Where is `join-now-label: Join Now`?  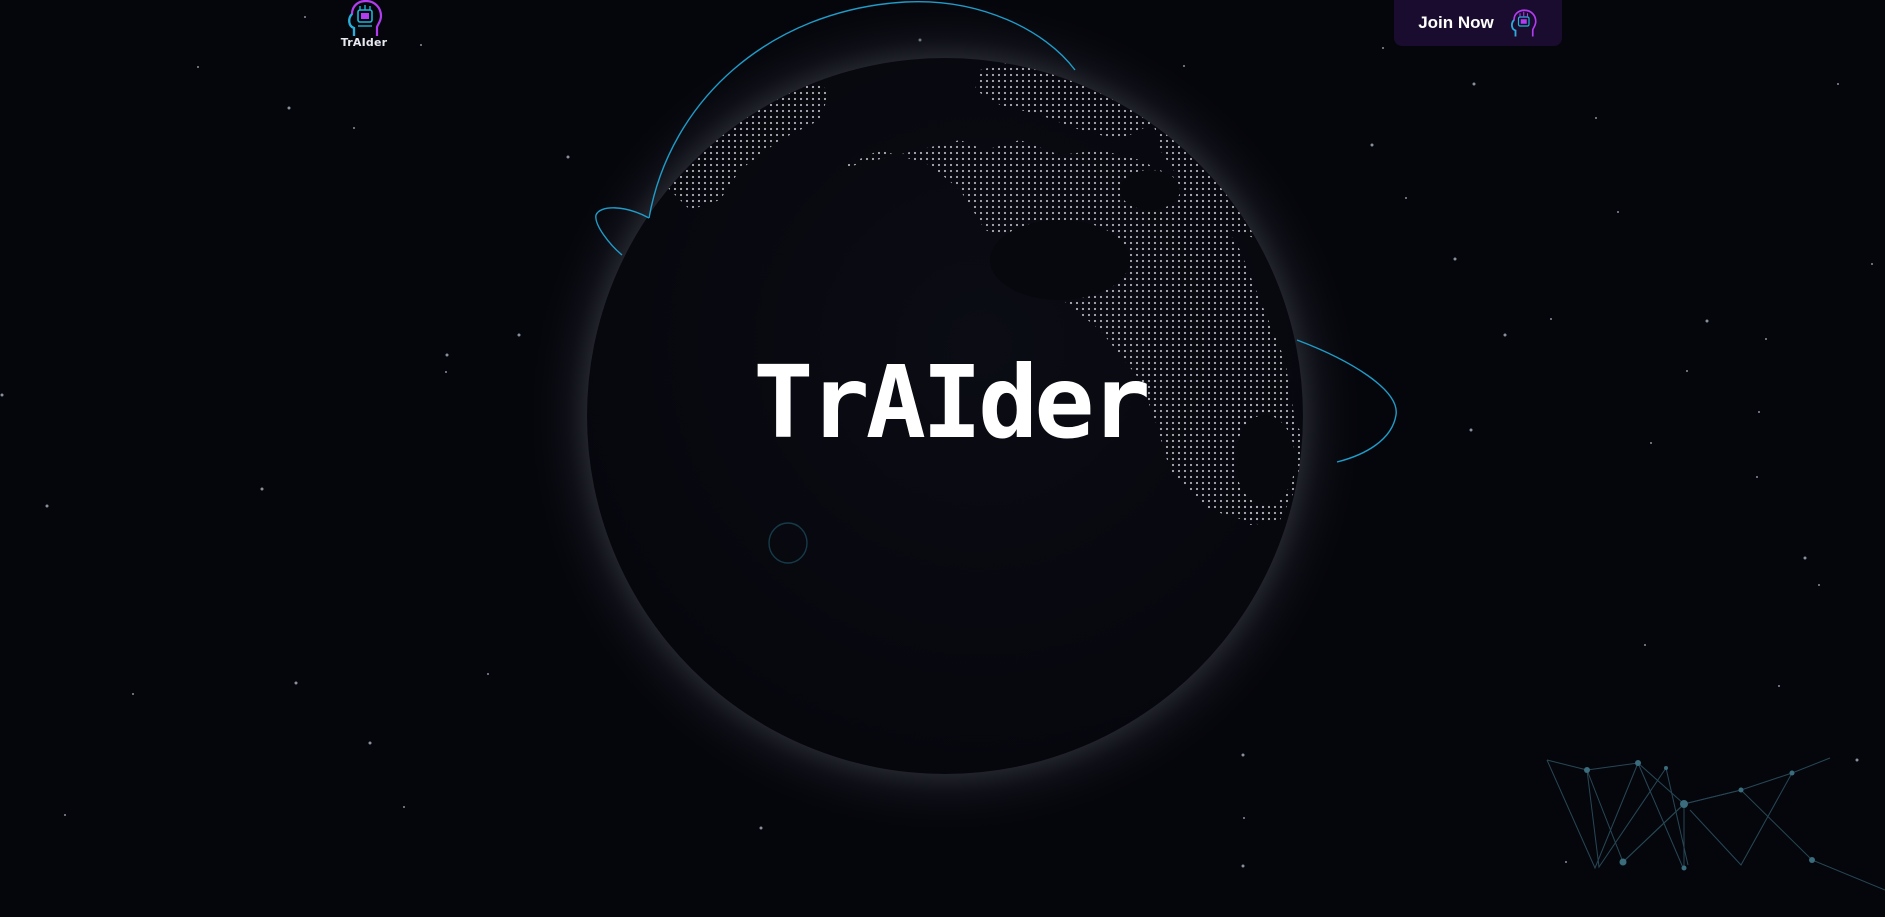
join-now-label: Join Now is located at coordinates (1456, 22).